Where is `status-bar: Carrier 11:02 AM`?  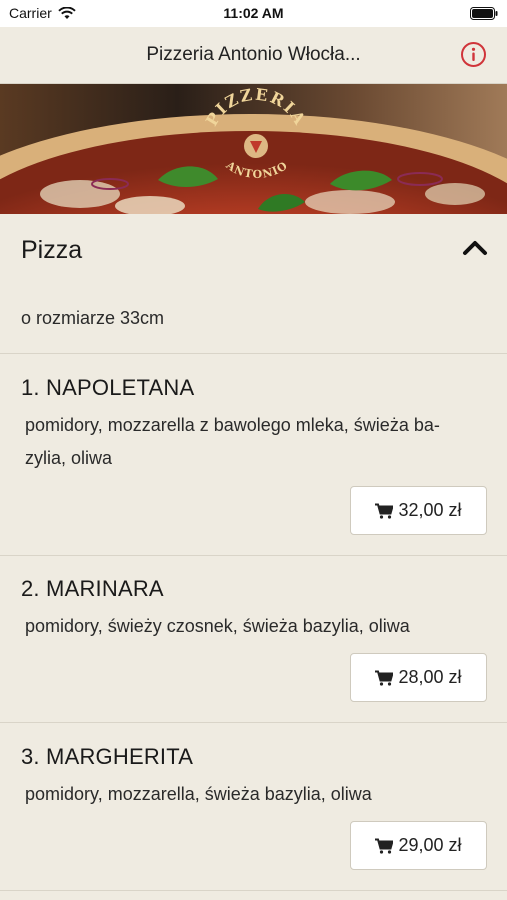 status-bar: Carrier 11:02 AM is located at coordinates (253, 13).